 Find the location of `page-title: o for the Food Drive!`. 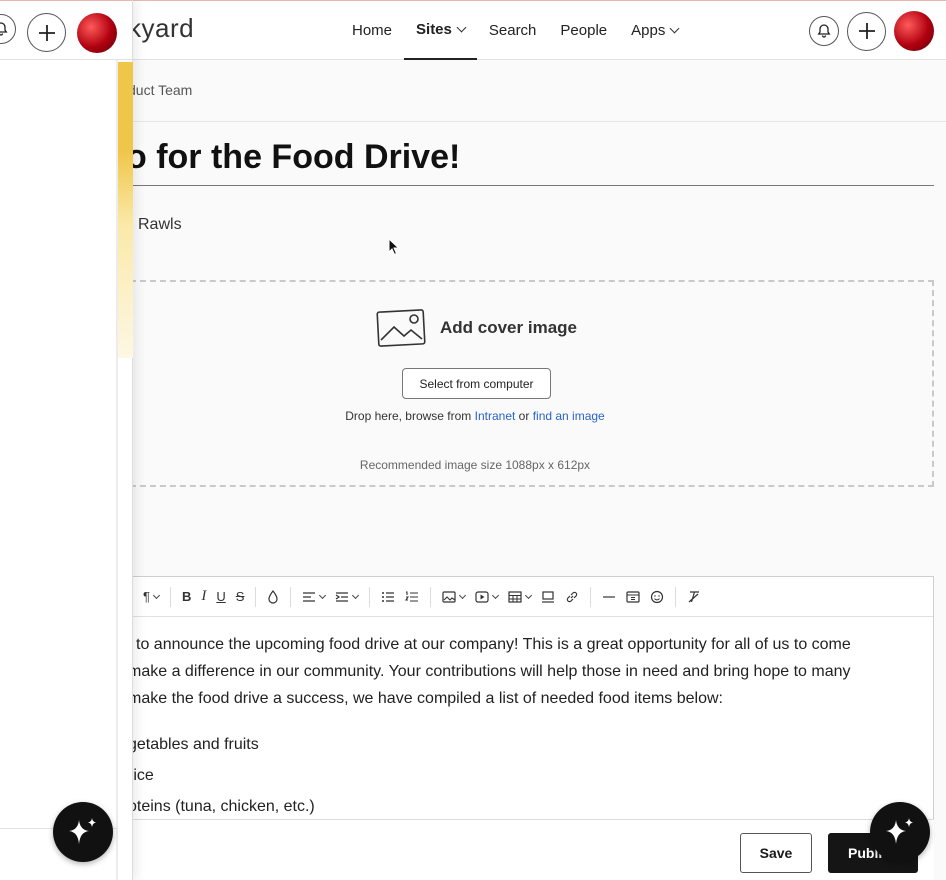

page-title: o for the Food Drive! is located at coordinates (293, 157).